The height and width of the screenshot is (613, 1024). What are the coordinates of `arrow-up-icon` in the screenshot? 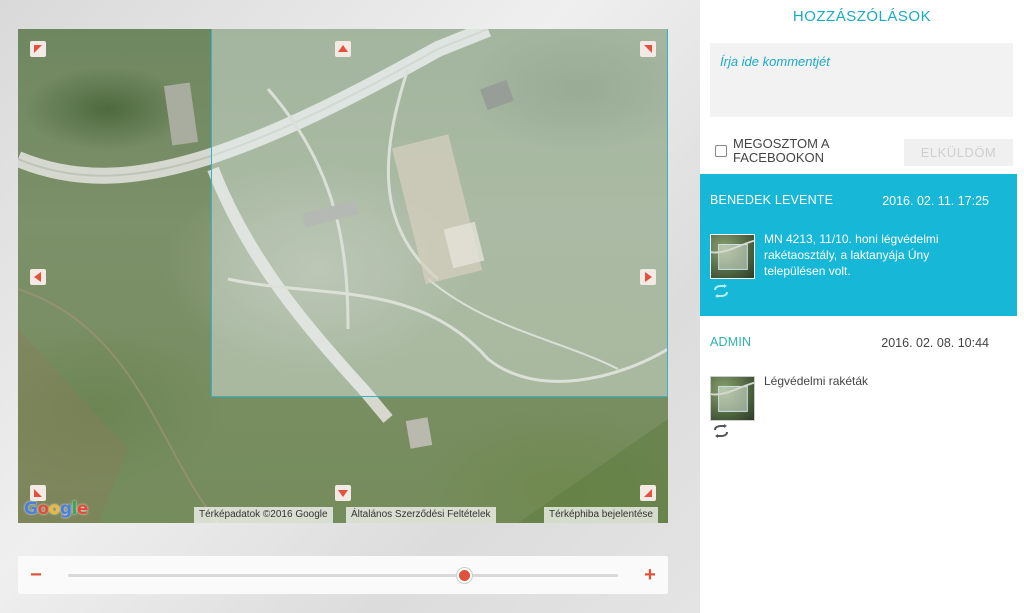 It's located at (343, 48).